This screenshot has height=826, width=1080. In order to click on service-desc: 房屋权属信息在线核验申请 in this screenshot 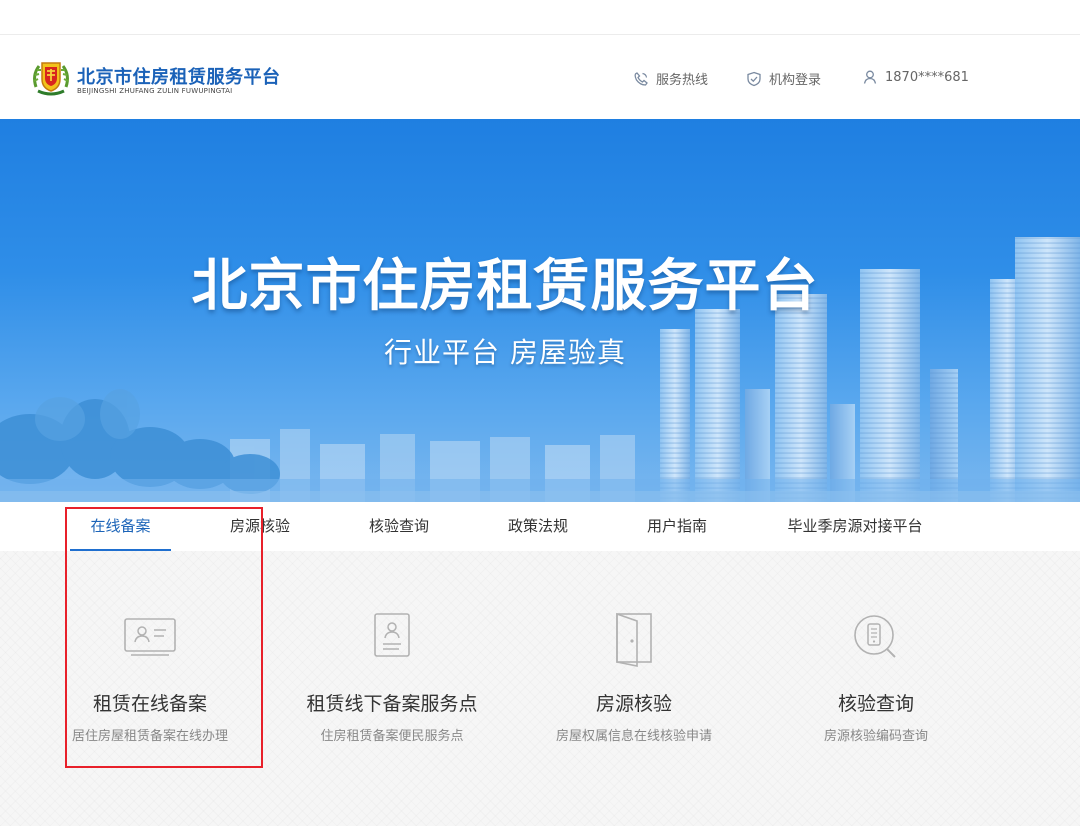, I will do `click(633, 736)`.